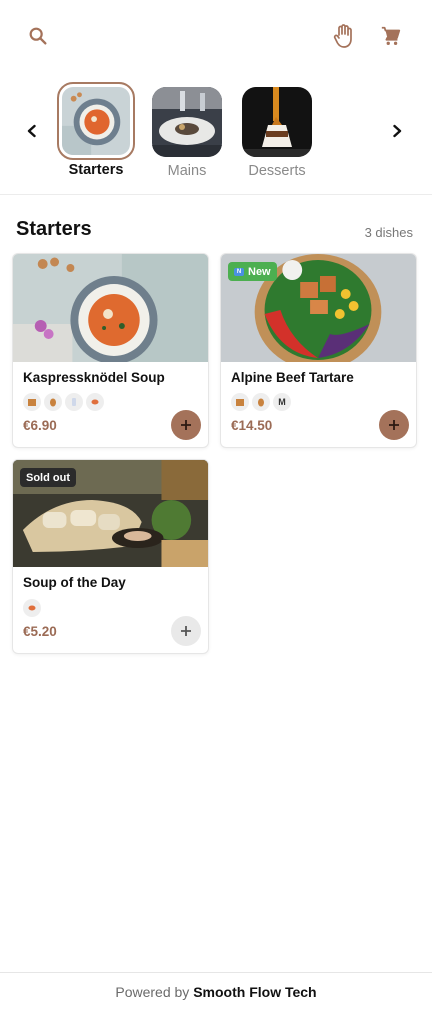 Image resolution: width=432 pixels, height=1009 pixels. What do you see at coordinates (187, 171) in the screenshot?
I see `category-label: Mains` at bounding box center [187, 171].